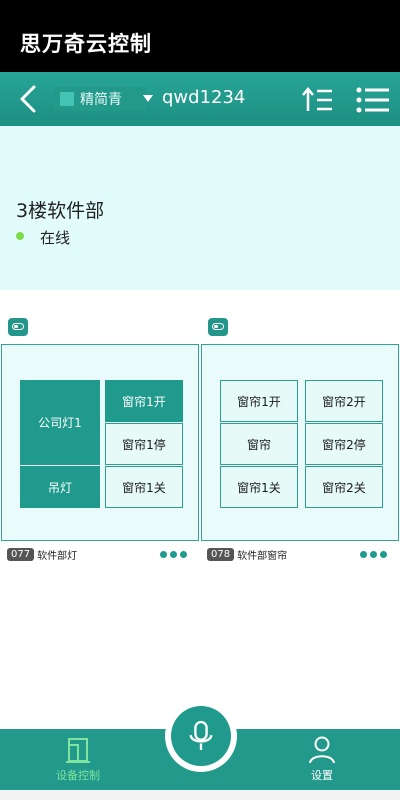 Image resolution: width=400 pixels, height=800 pixels. Describe the element at coordinates (67, 99) in the screenshot. I see `house-color-swatch` at that location.